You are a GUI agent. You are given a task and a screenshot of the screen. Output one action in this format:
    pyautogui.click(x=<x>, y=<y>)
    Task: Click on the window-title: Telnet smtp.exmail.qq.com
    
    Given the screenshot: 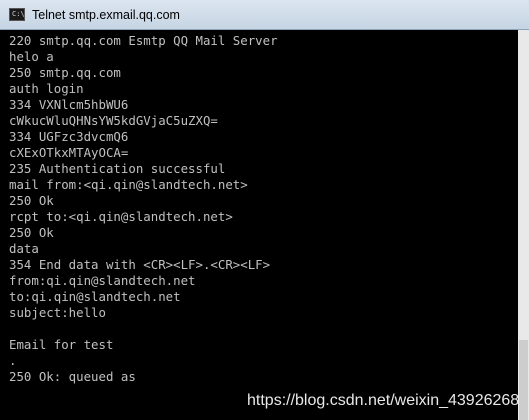 What is the action you would take?
    pyautogui.click(x=106, y=14)
    